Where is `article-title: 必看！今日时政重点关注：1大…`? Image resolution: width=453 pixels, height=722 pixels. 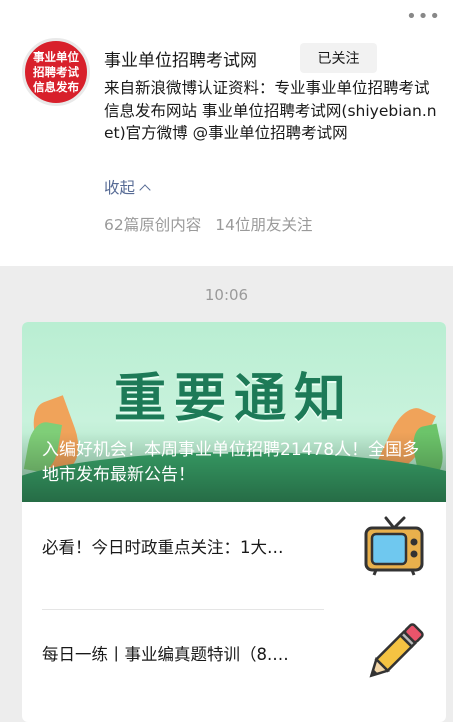 article-title: 必看！今日时政重点关注：1大… is located at coordinates (163, 547).